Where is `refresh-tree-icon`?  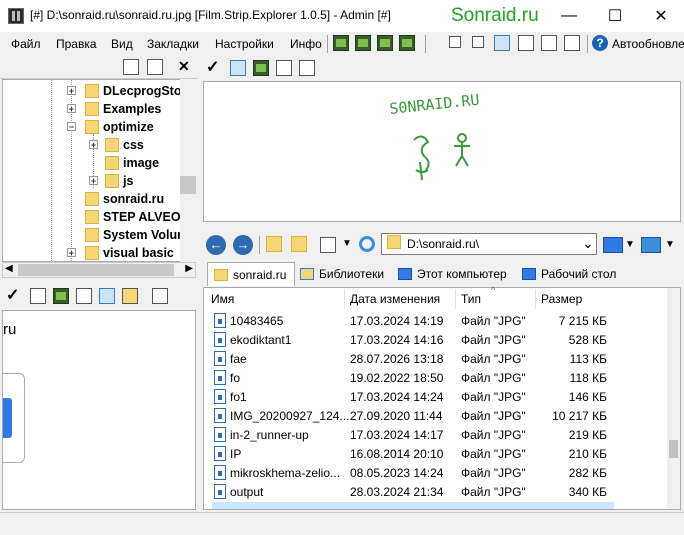
refresh-tree-icon is located at coordinates (131, 67).